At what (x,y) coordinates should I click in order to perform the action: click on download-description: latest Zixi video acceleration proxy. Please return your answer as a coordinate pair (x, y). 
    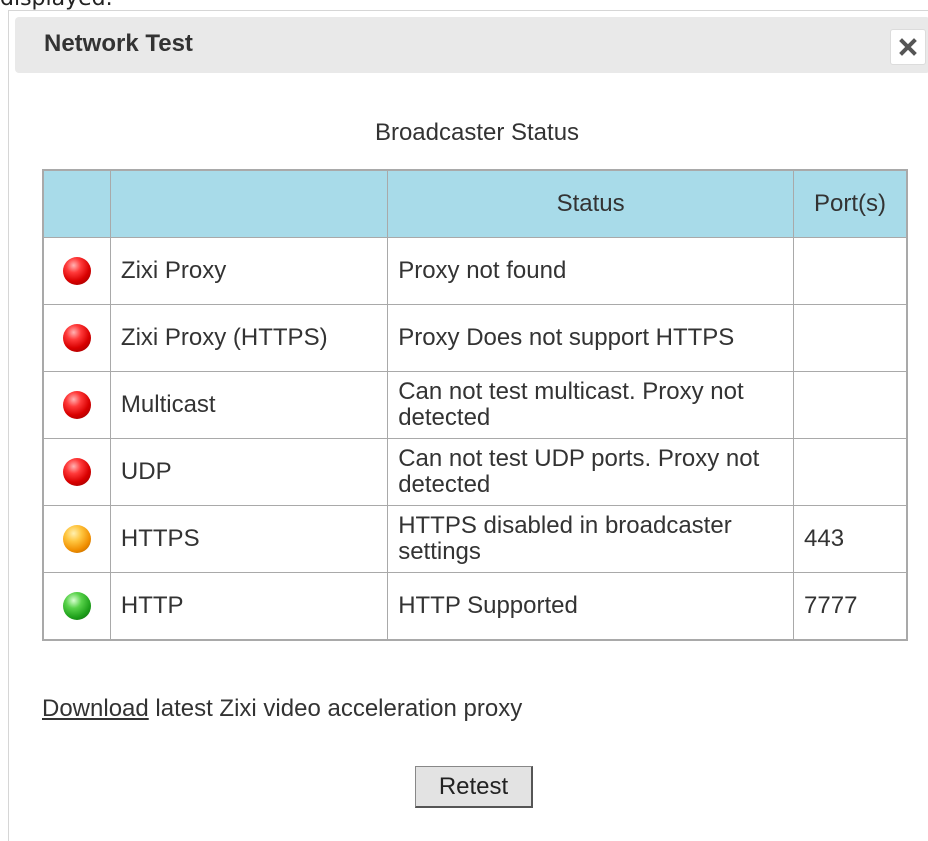
    Looking at the image, I should click on (335, 708).